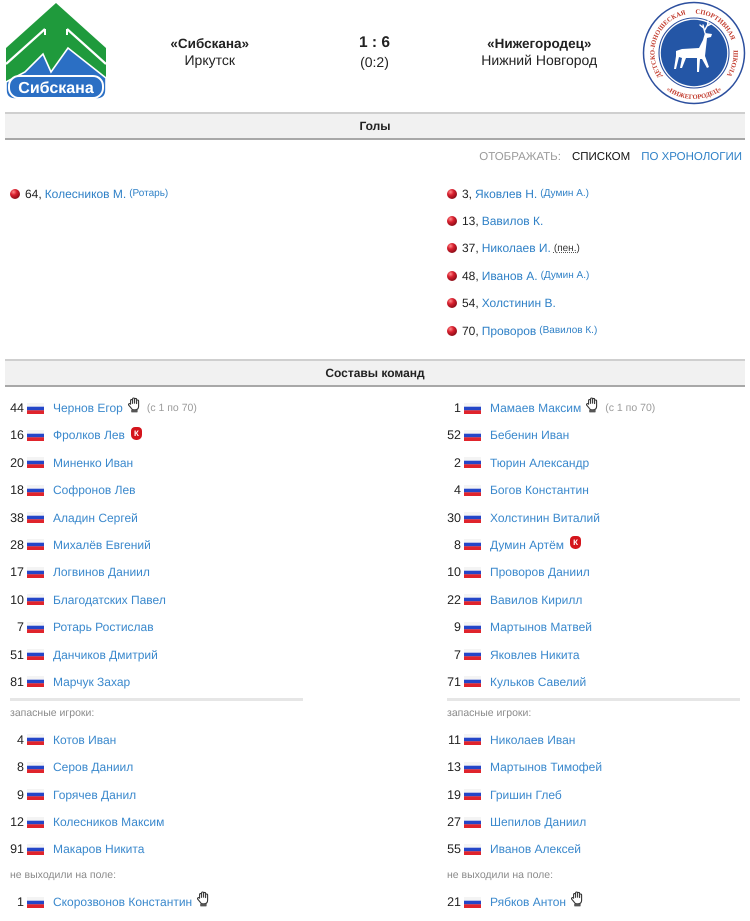 The image size is (750, 921). I want to click on player-link: Чернов Егор, so click(88, 408).